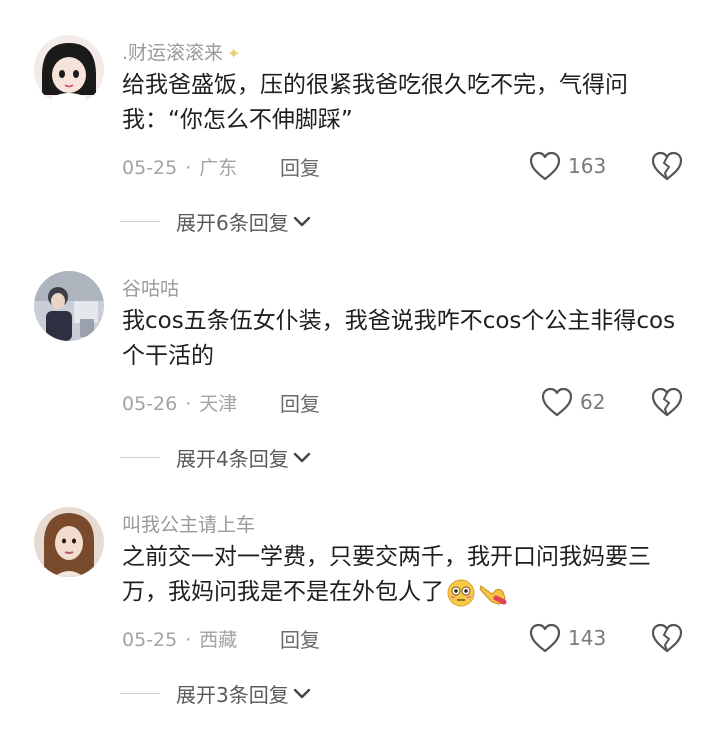 The image size is (720, 740). I want to click on comment-location: 广东, so click(218, 168).